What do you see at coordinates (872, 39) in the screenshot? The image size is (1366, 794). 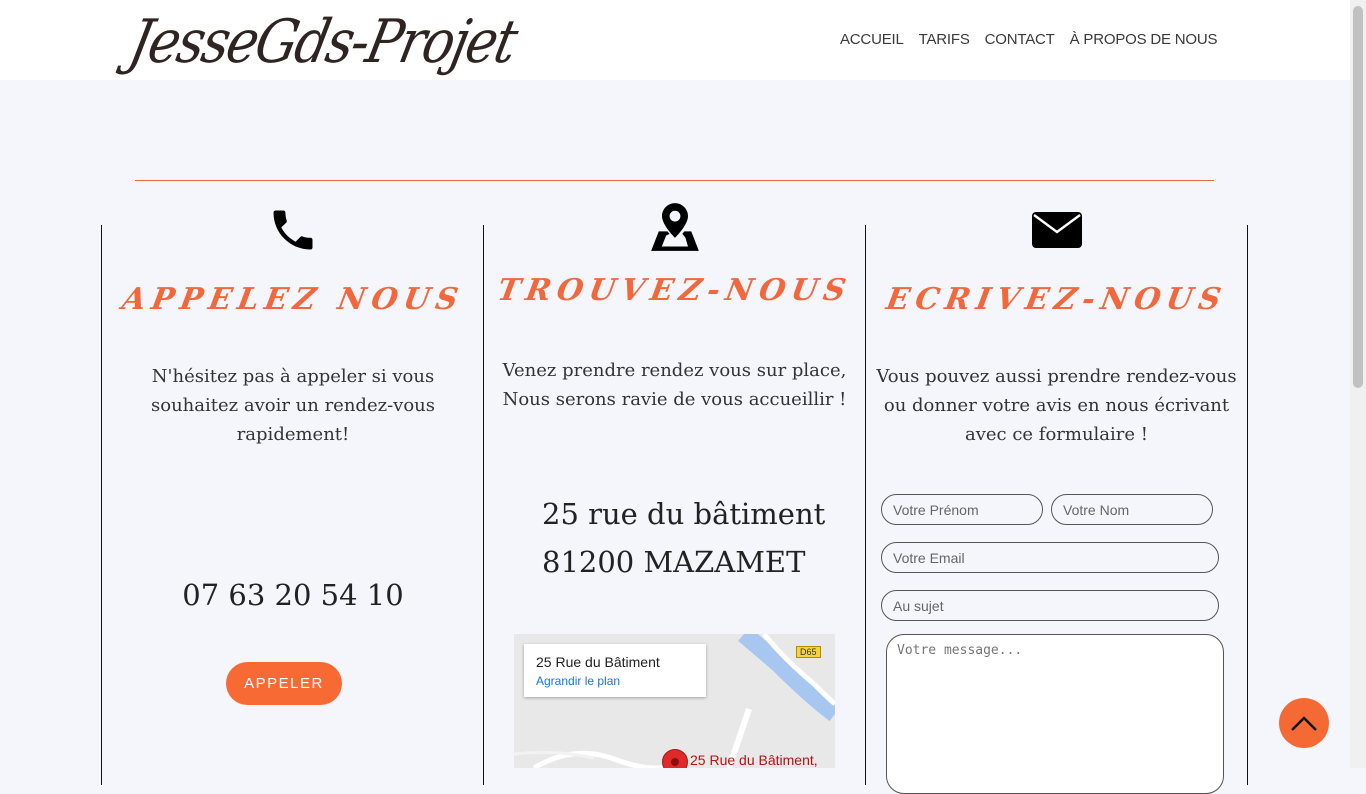 I see `nav-accueil: ACCUEIL` at bounding box center [872, 39].